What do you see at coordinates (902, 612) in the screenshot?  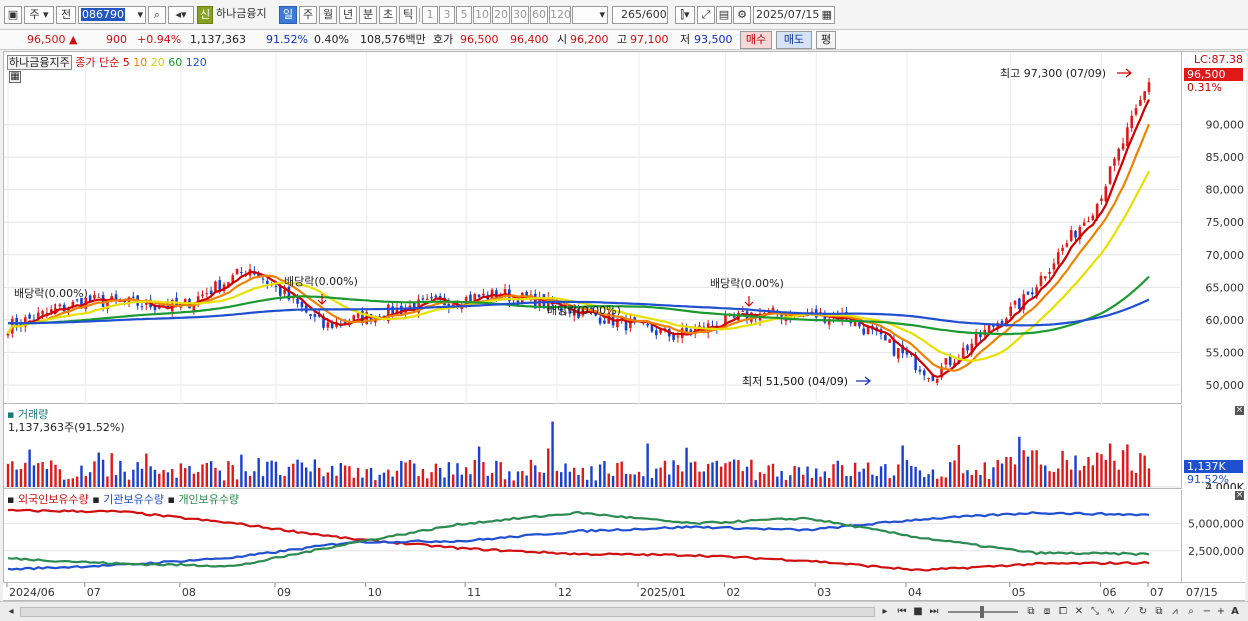 I see `first-icon: ⏮` at bounding box center [902, 612].